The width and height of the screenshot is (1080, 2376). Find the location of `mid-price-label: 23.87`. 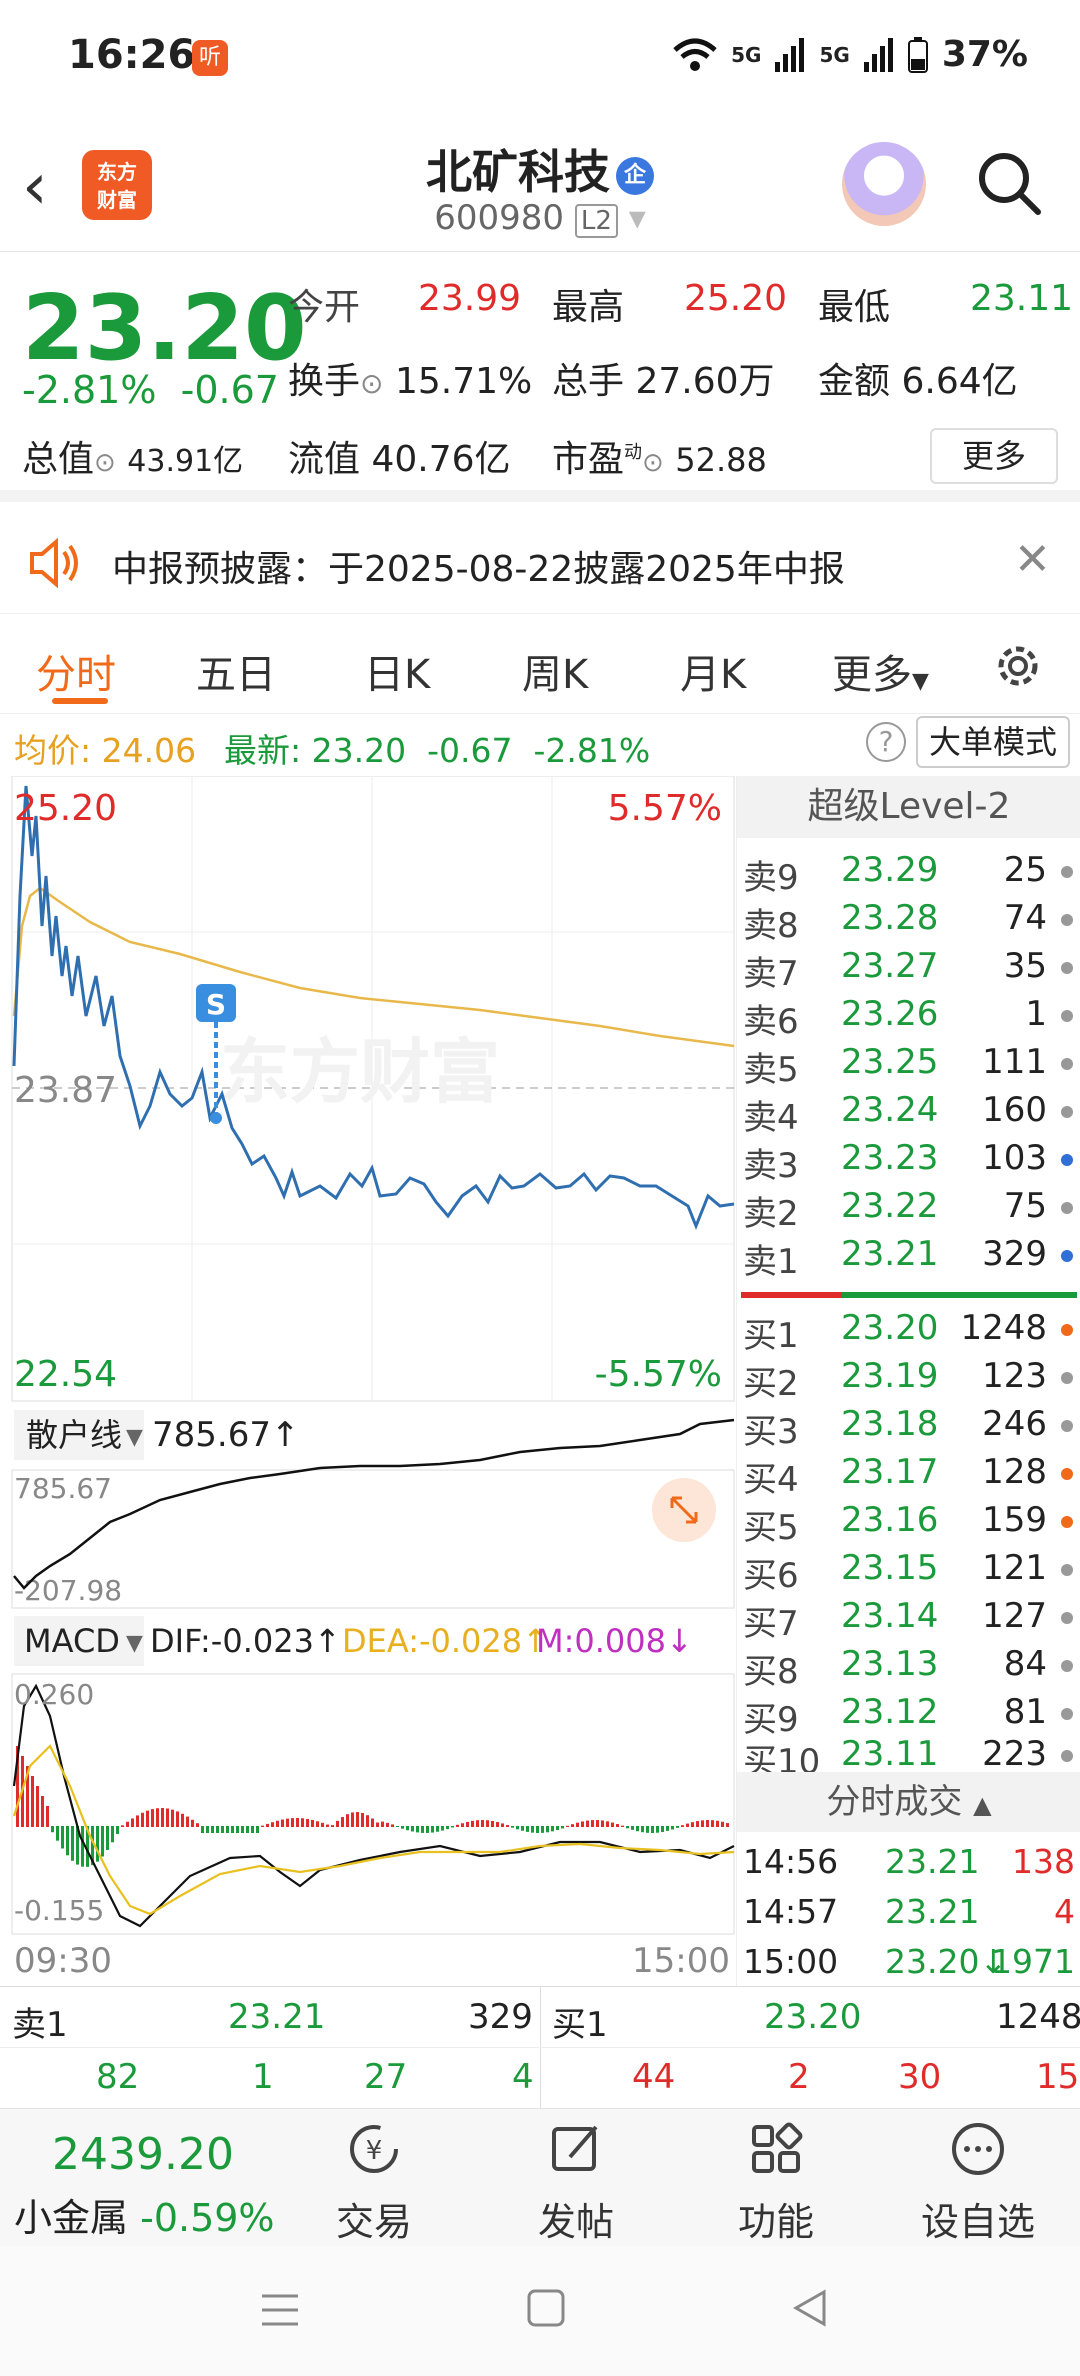

mid-price-label: 23.87 is located at coordinates (65, 1090).